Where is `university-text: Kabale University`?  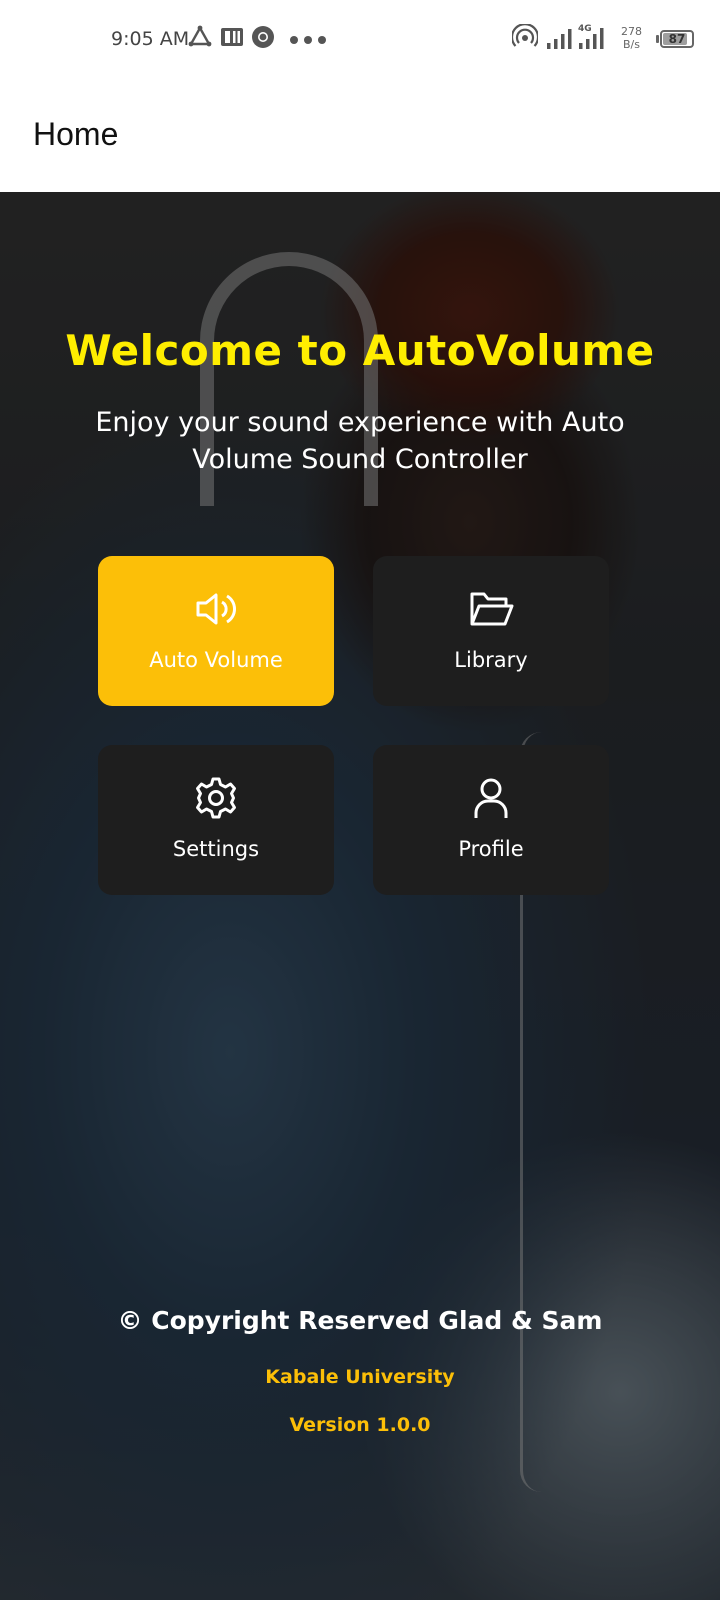
university-text: Kabale University is located at coordinates (360, 1377).